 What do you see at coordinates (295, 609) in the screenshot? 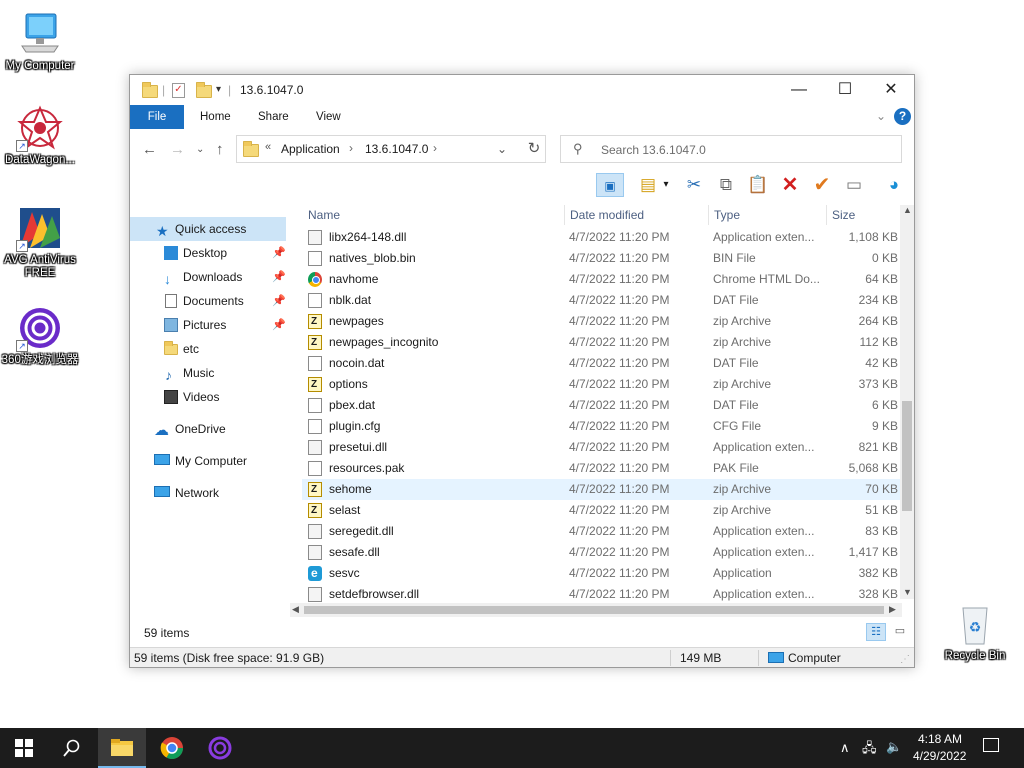
I see `scroll-left-arrow-icon: ◀` at bounding box center [295, 609].